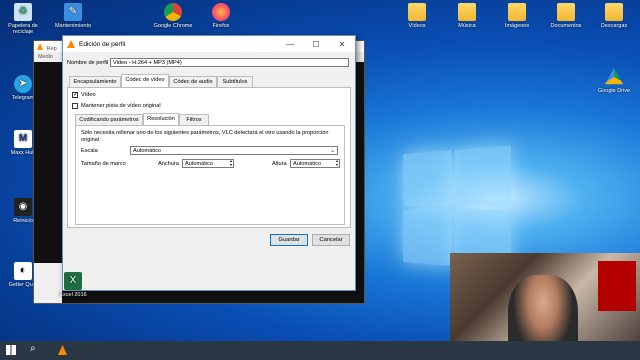 This screenshot has height=360, width=640. What do you see at coordinates (290, 44) in the screenshot?
I see `minimize-icon: —` at bounding box center [290, 44].